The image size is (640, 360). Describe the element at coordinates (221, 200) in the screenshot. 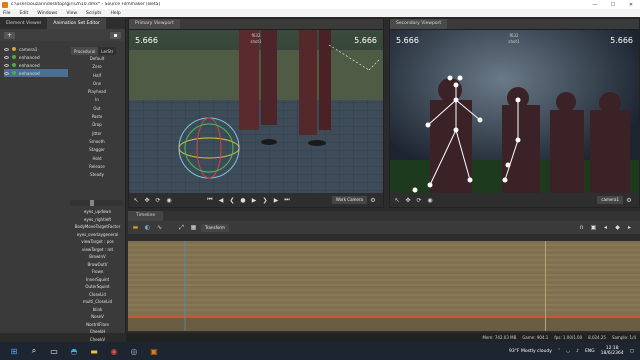

I see `step-back-icon: ◀` at that location.